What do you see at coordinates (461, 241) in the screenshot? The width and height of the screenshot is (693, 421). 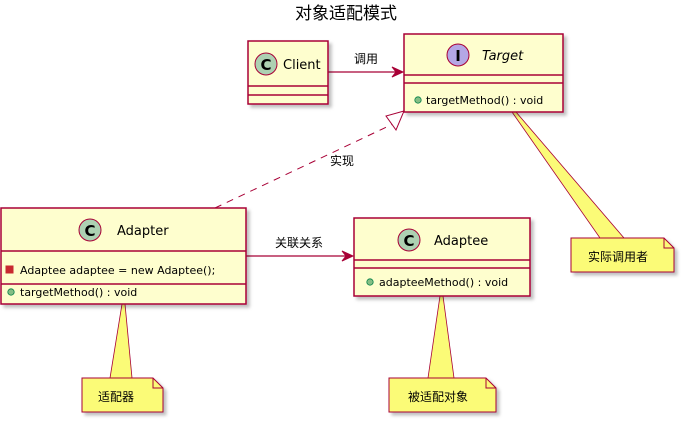 I see `class-name: Adaptee` at bounding box center [461, 241].